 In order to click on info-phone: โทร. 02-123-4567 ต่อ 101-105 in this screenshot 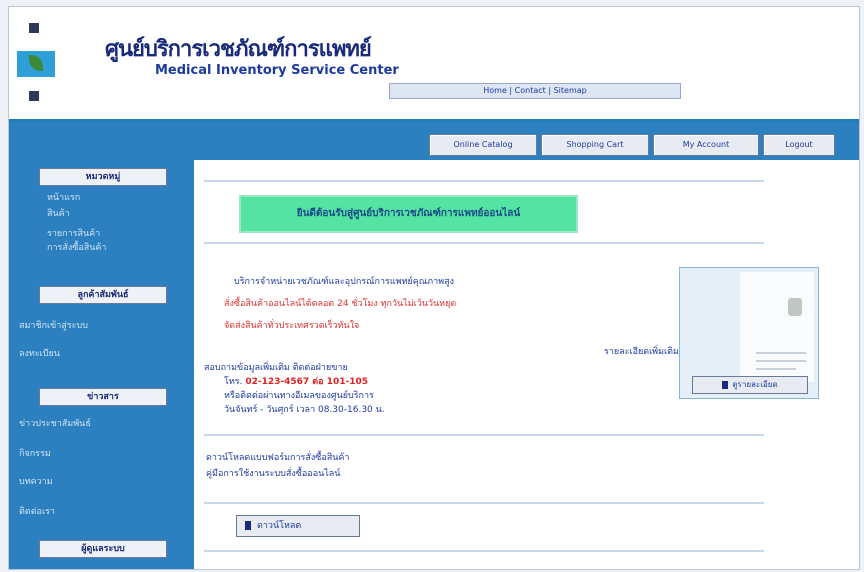, I will do `click(296, 381)`.